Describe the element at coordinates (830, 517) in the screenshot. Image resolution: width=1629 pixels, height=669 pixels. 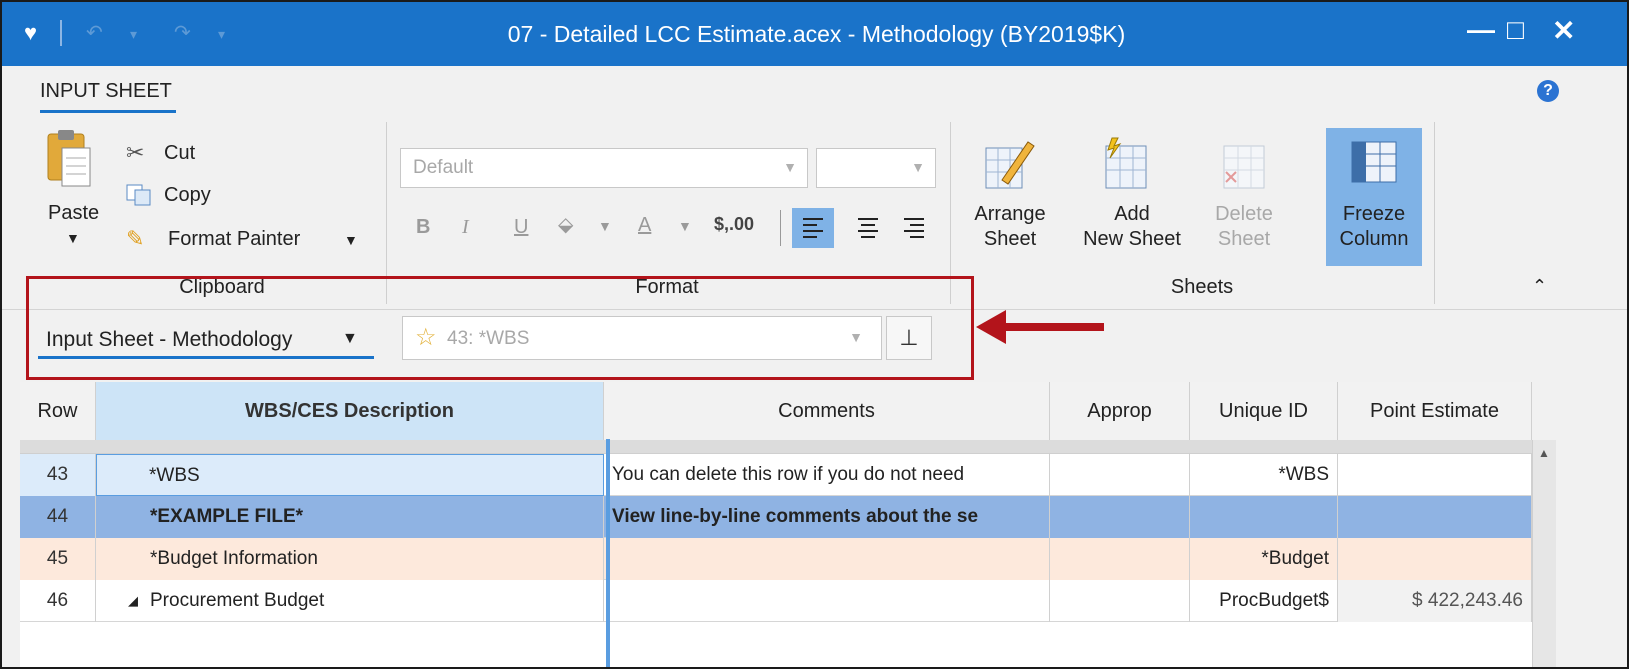
I see `comments-cell: View line-by-line comments about the se` at that location.